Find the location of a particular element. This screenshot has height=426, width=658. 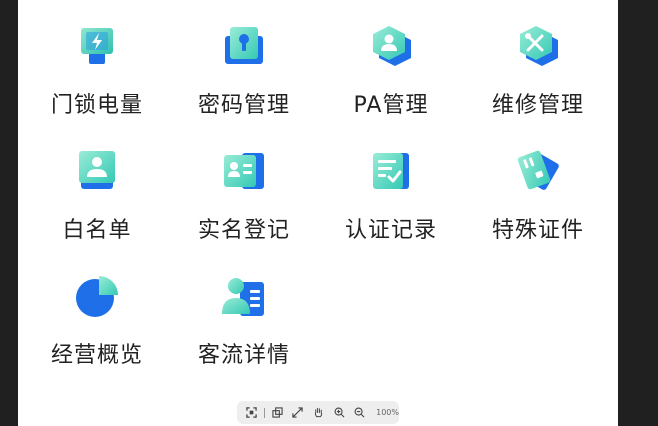

zoom-in-icon is located at coordinates (339, 412).